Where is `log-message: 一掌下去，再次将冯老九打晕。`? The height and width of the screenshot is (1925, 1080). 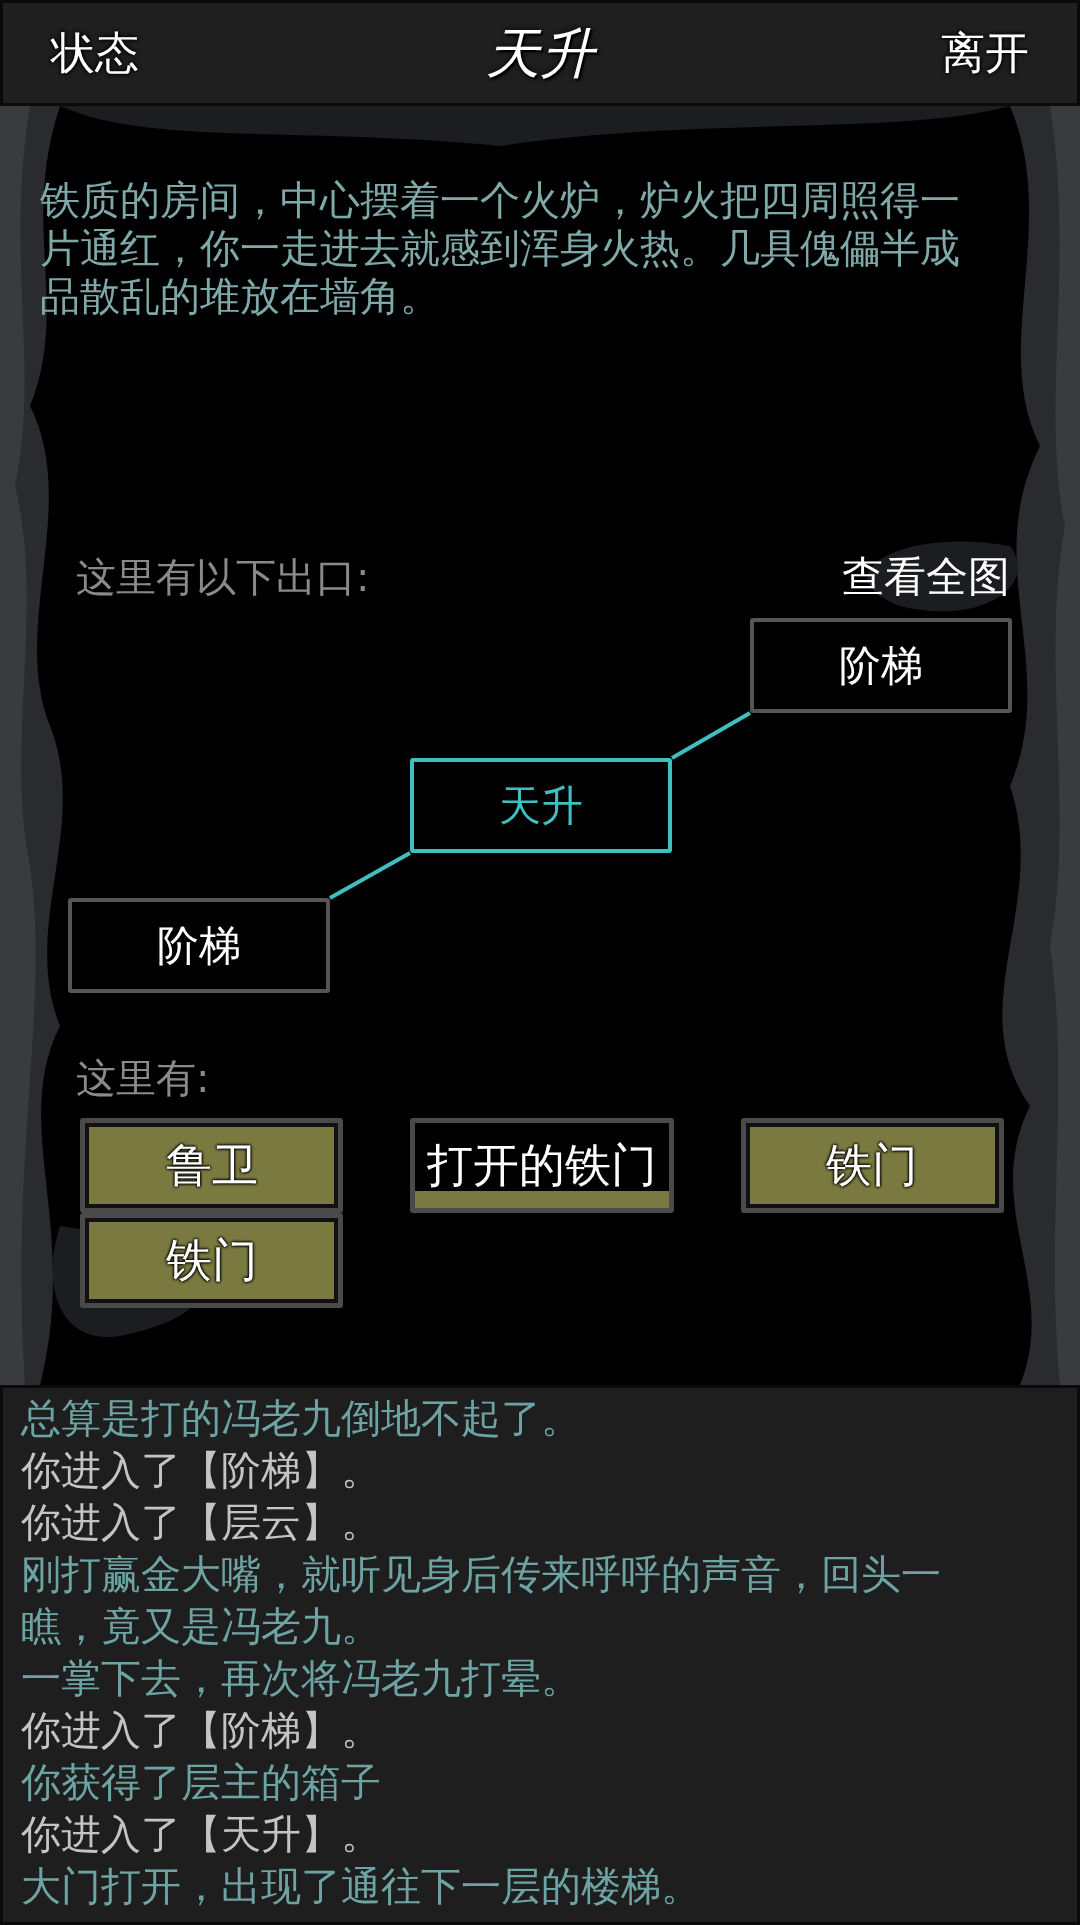
log-message: 一掌下去，再次将冯老九打晕。 is located at coordinates (301, 1678).